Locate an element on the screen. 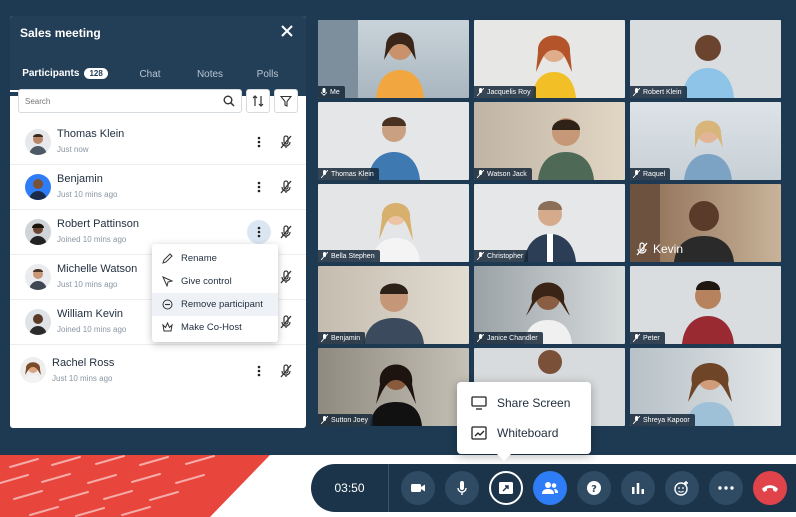  cursor-icon is located at coordinates (167, 281).